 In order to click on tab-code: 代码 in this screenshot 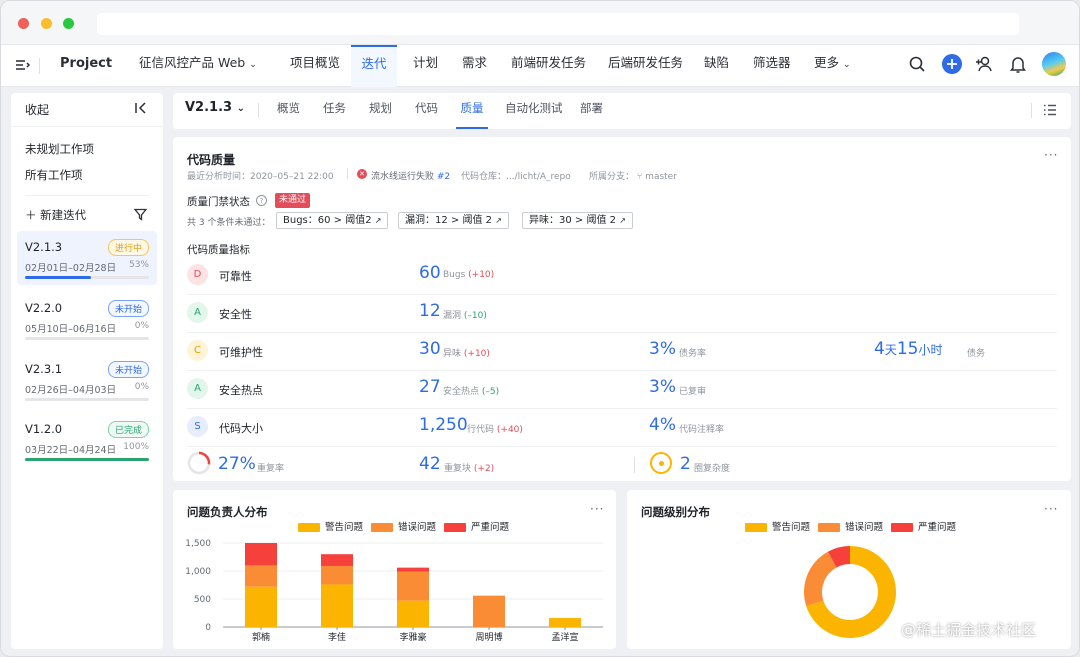, I will do `click(426, 111)`.